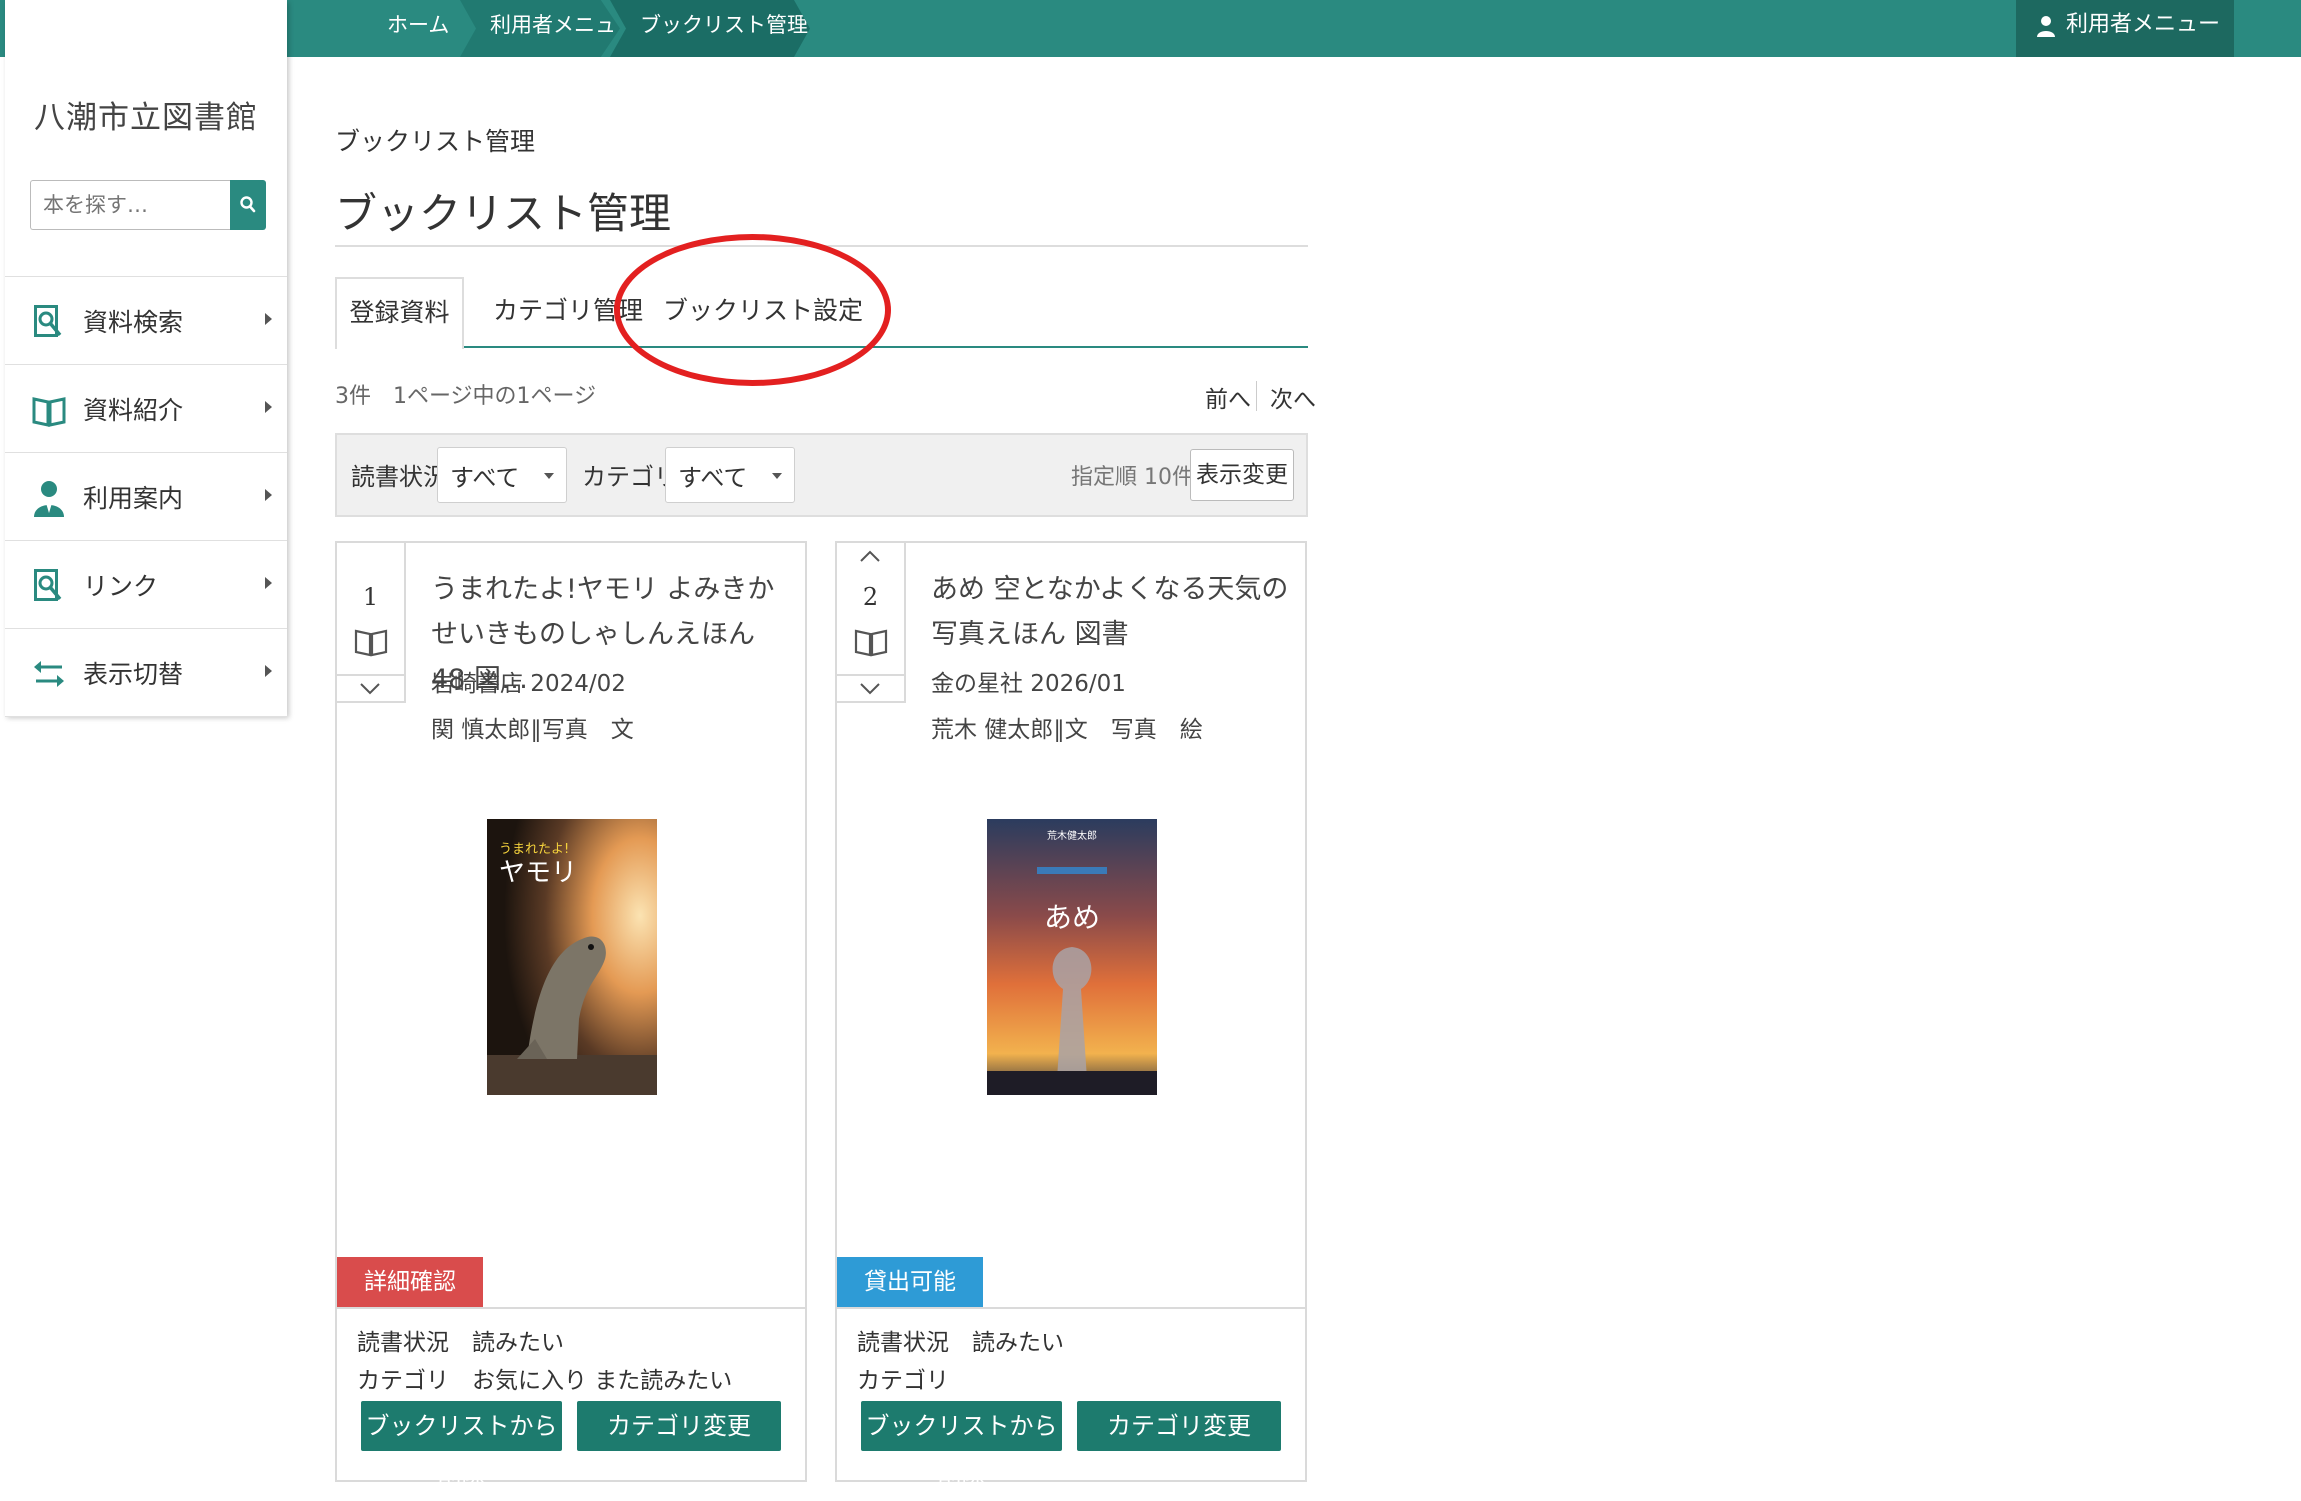  I want to click on sidebar-item-label: 表示切替, so click(133, 674).